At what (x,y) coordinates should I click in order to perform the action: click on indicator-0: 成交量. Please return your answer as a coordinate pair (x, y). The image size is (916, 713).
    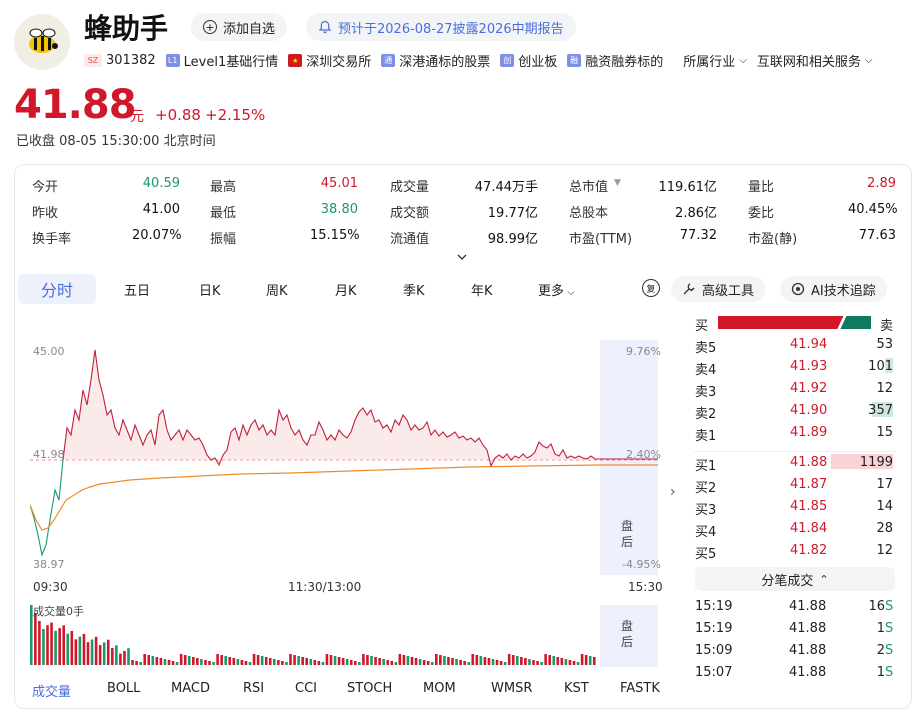
    Looking at the image, I should click on (51, 690).